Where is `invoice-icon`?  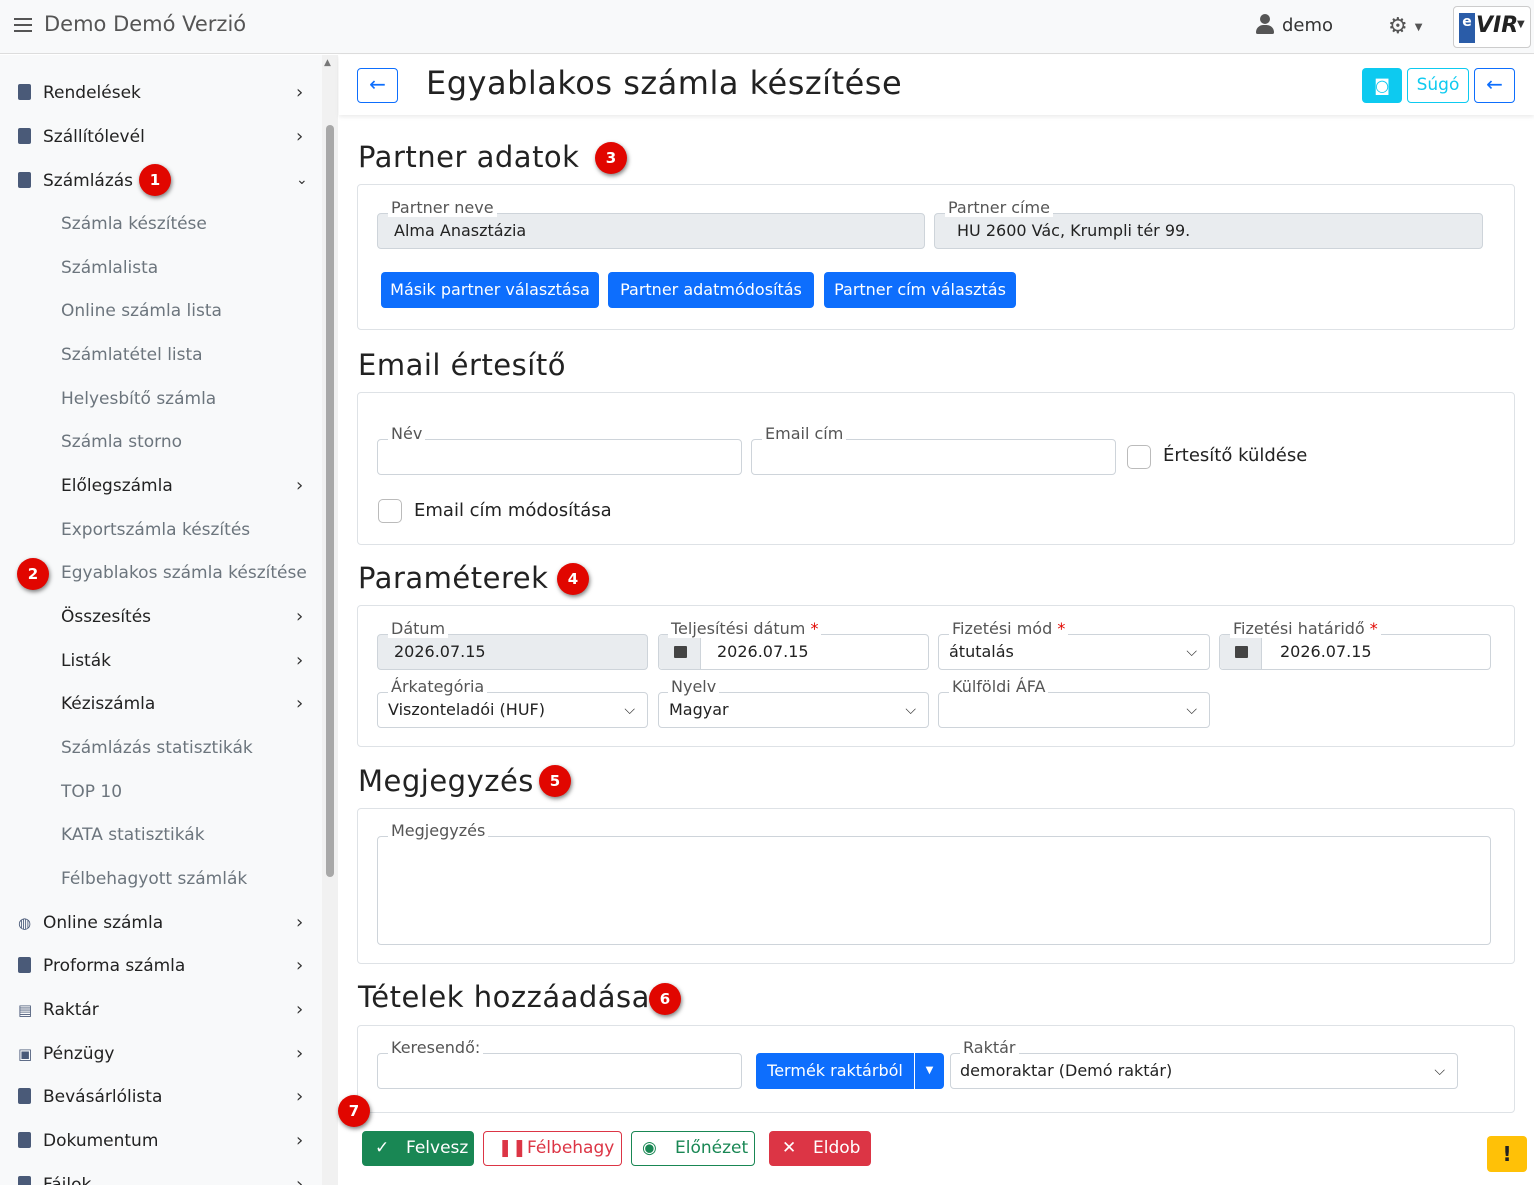 invoice-icon is located at coordinates (26, 181).